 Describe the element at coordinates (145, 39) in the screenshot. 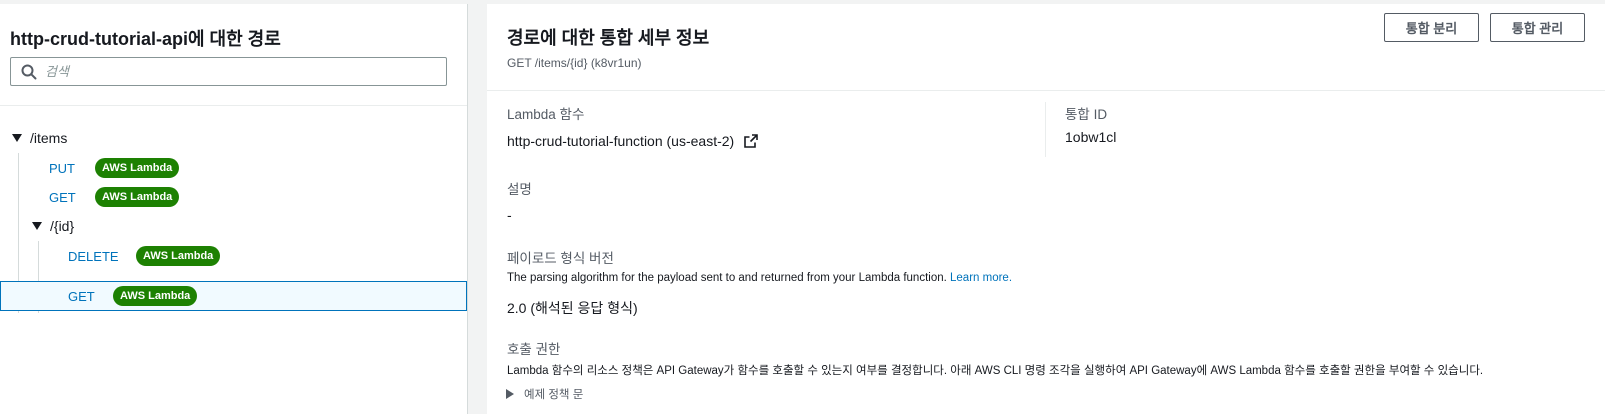

I see `routes-panel-title: http-crud-tutorial-api에 대한 경로` at that location.